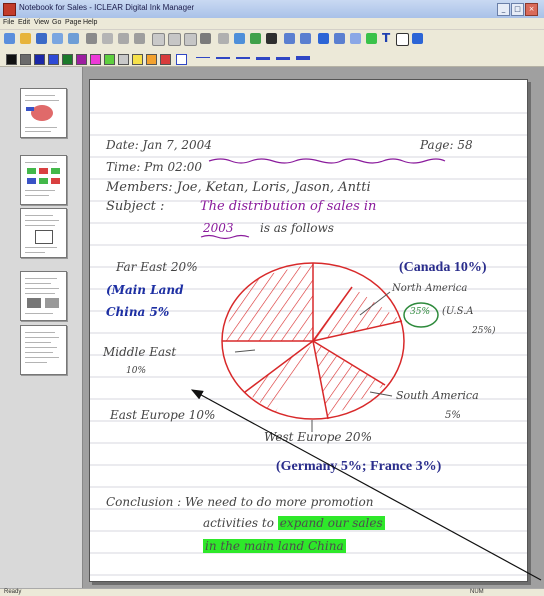 The height and width of the screenshot is (596, 544). I want to click on note-date: Date: Jan 7, 2004, so click(159, 145).